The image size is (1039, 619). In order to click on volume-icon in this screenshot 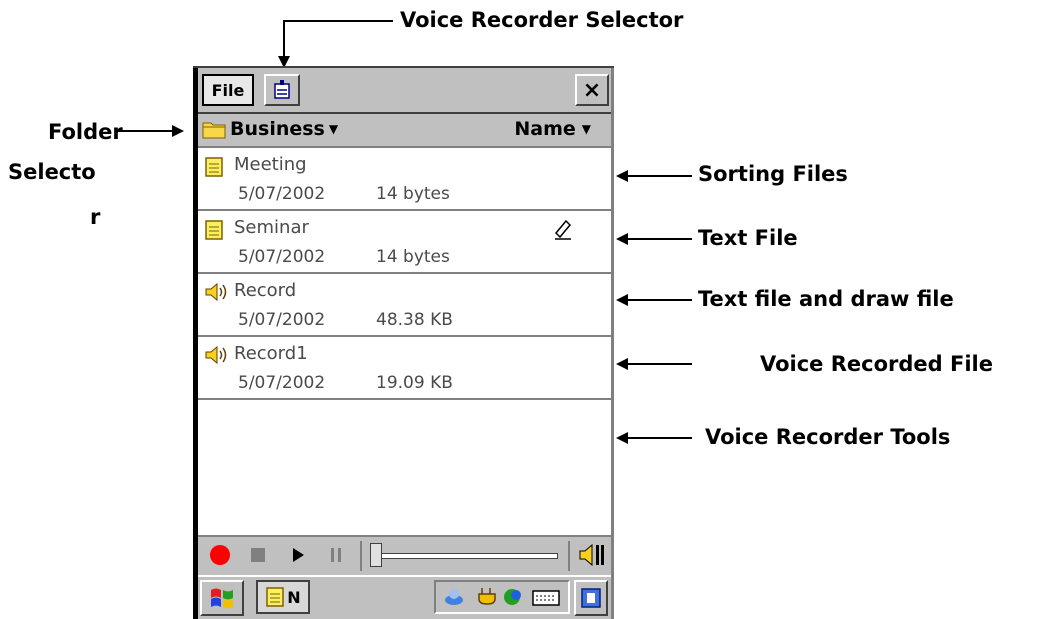, I will do `click(592, 555)`.